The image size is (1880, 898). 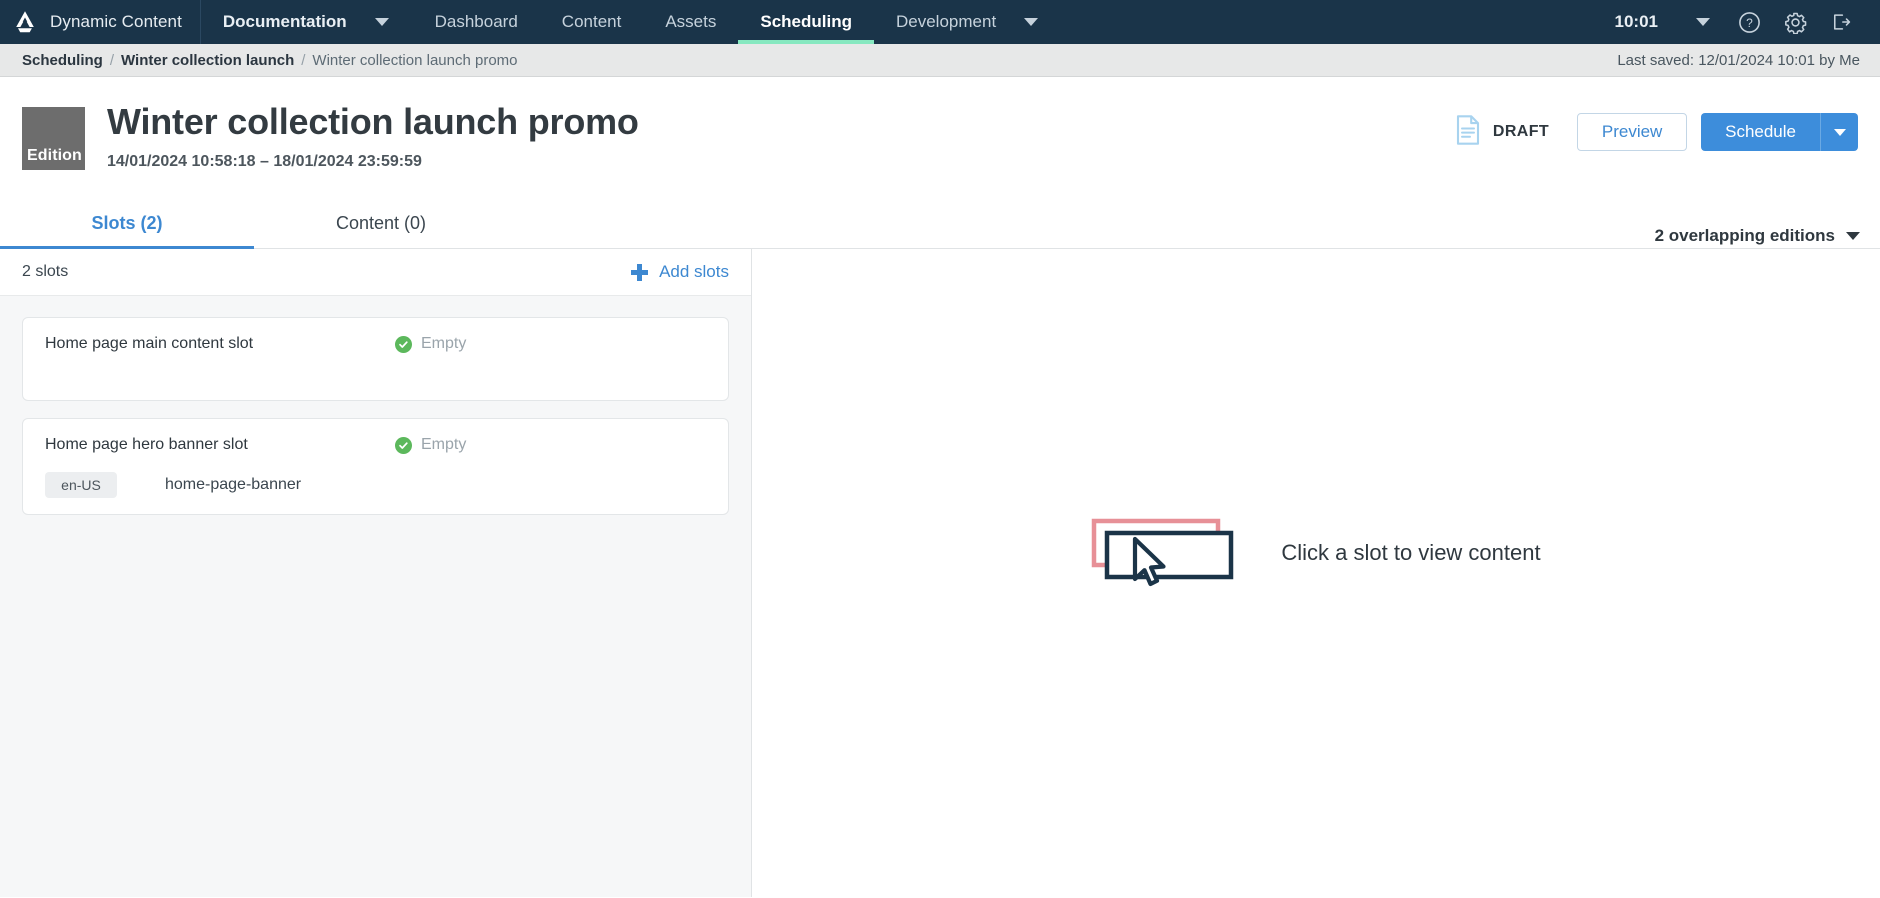 I want to click on nav-item-dashboard: Dashboard, so click(x=476, y=22).